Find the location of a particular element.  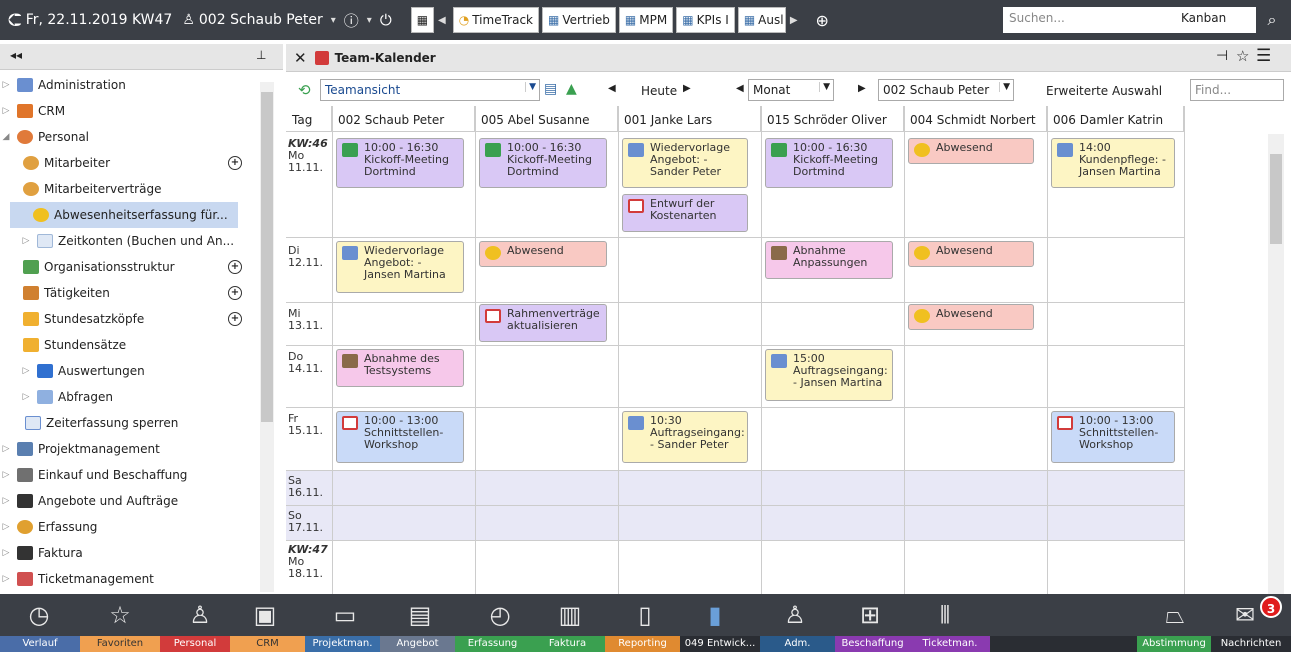

menu-logo-icon: ⮈ is located at coordinates (15, 20).